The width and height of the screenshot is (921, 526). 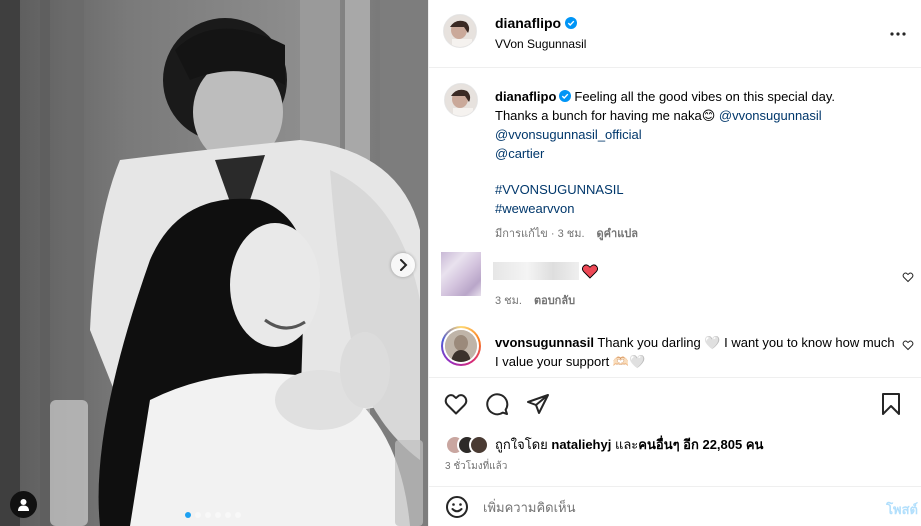 What do you see at coordinates (770, 115) in the screenshot?
I see `mention-link: @vvonsugunnasil` at bounding box center [770, 115].